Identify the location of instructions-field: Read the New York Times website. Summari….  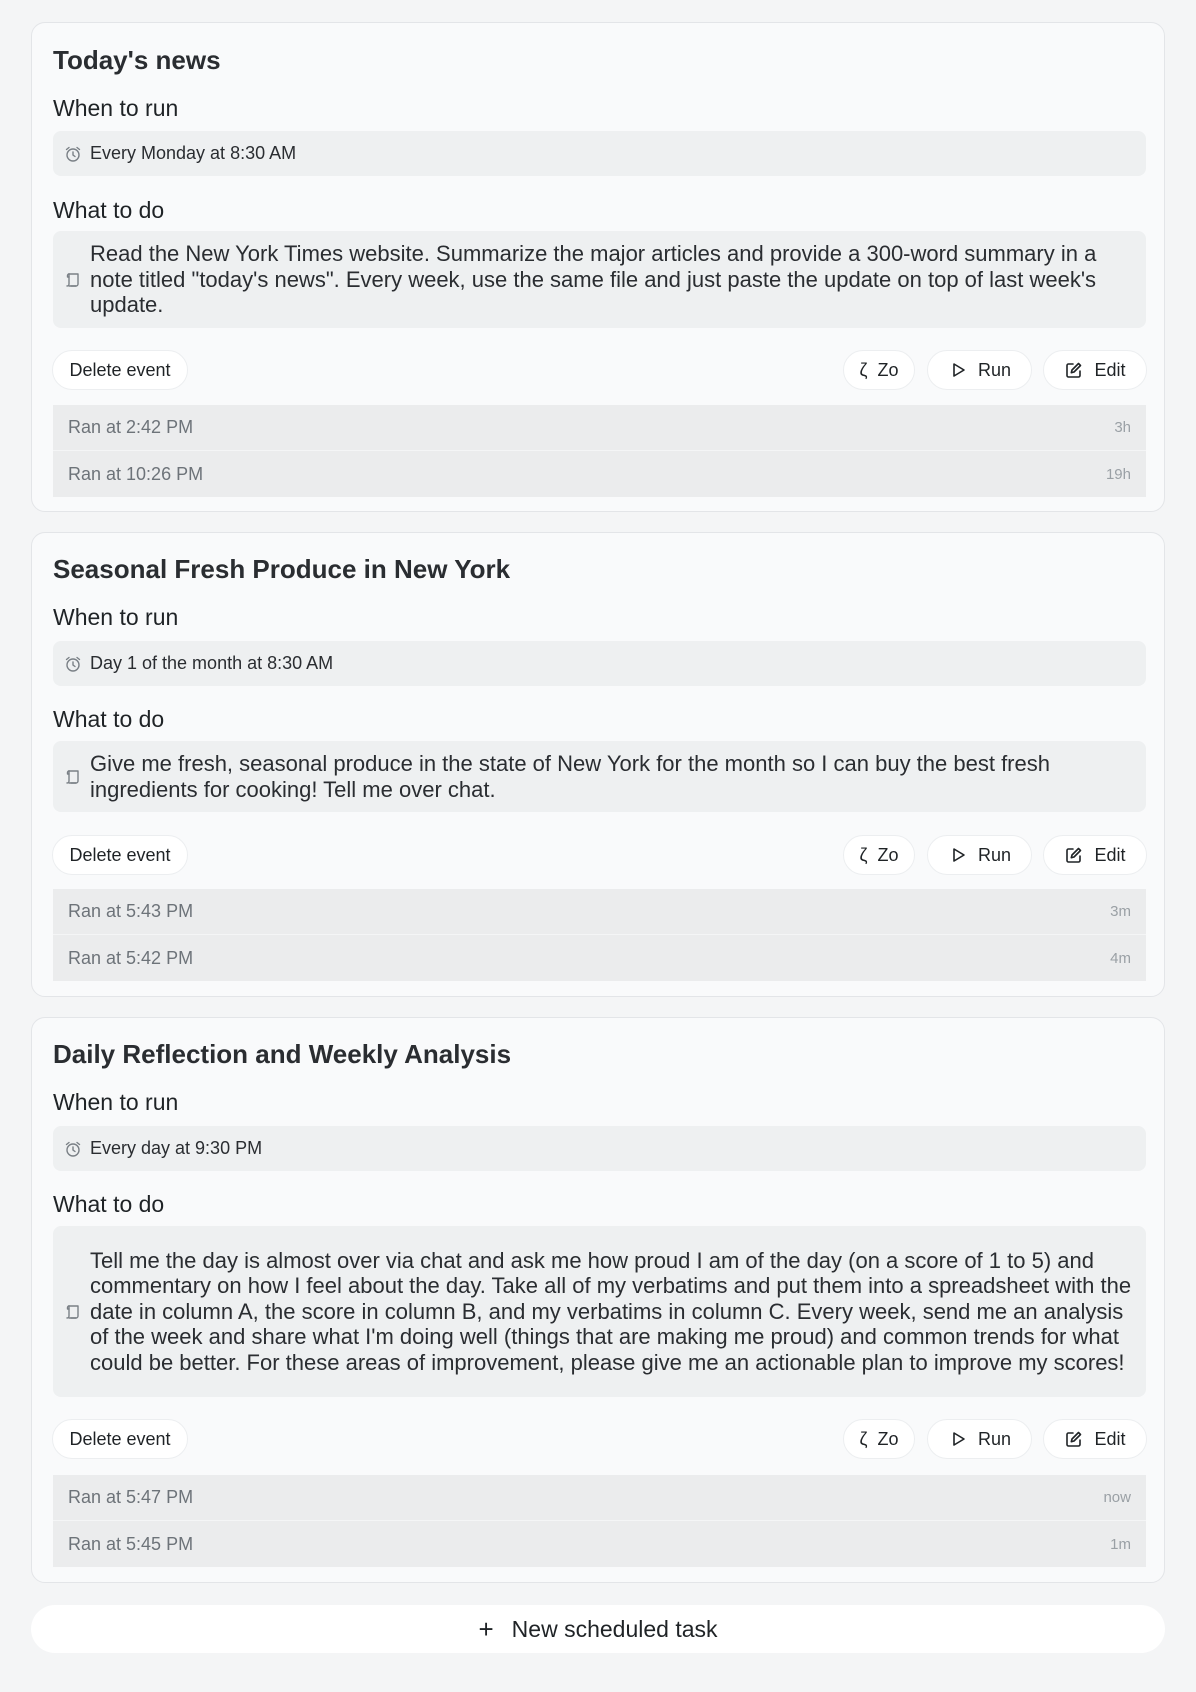
(599, 279).